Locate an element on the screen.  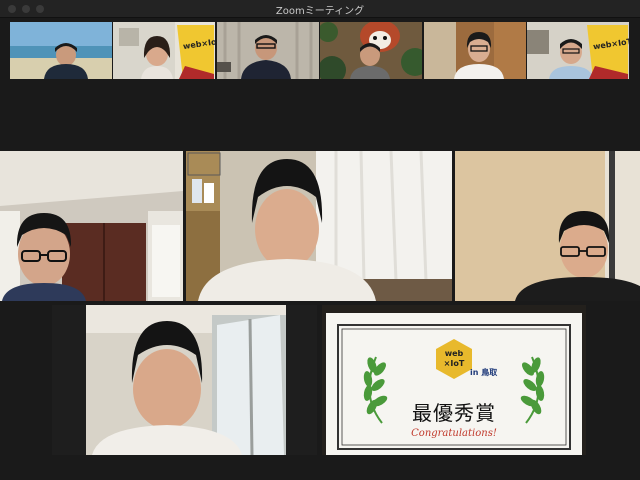
logo-line-2: ×IoT is located at coordinates (454, 363).